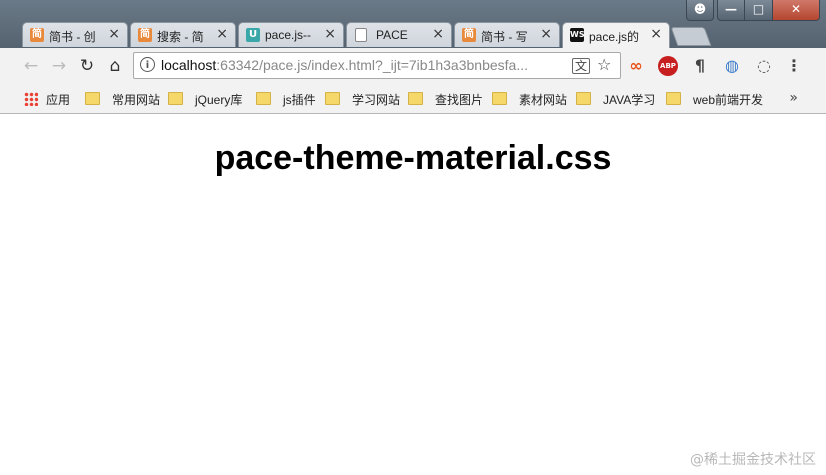 The image size is (826, 475). What do you see at coordinates (72, 37) in the screenshot?
I see `tab-title: 简书 - 创` at bounding box center [72, 37].